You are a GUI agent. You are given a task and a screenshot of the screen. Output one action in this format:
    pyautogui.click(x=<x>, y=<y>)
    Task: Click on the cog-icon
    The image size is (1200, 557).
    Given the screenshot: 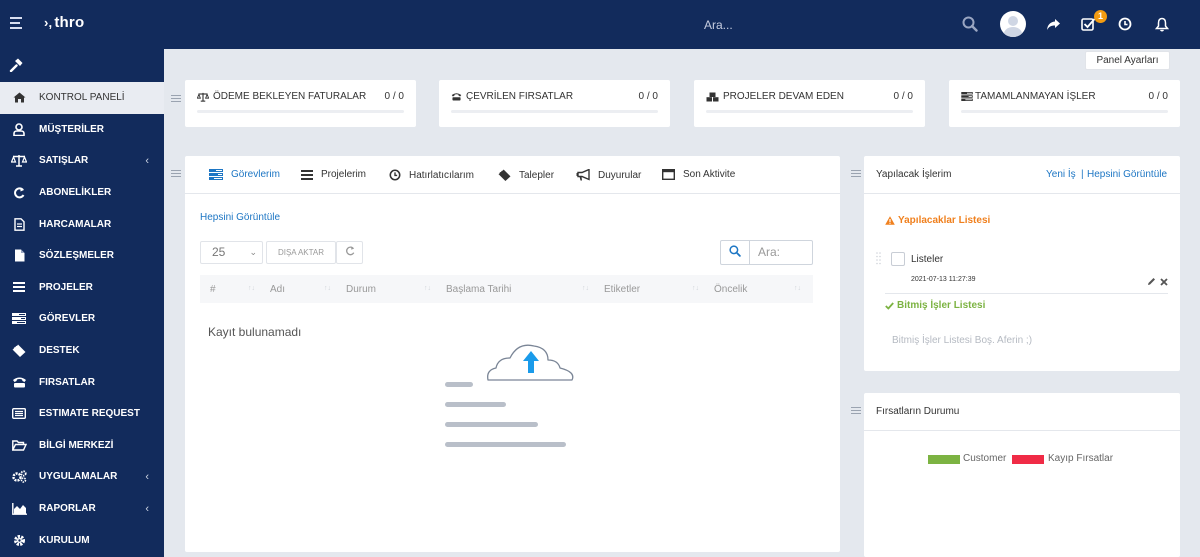 What is the action you would take?
    pyautogui.click(x=19, y=540)
    